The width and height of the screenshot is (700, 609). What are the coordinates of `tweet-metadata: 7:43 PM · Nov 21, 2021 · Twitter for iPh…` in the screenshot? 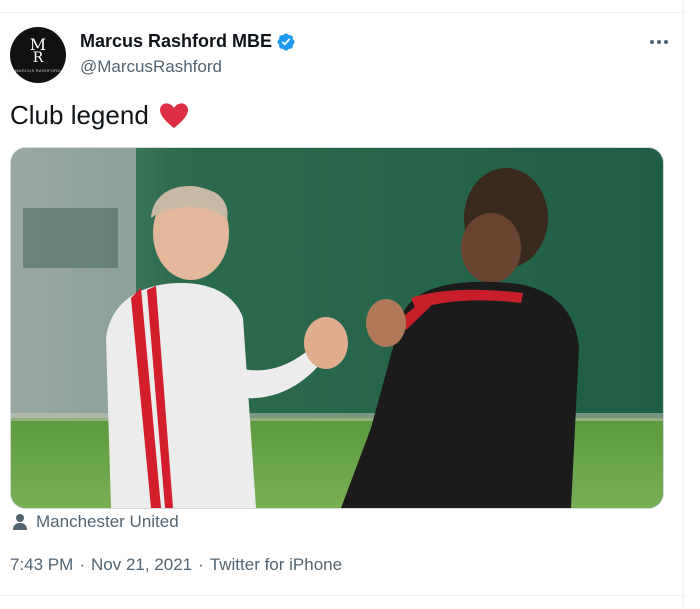 It's located at (176, 565).